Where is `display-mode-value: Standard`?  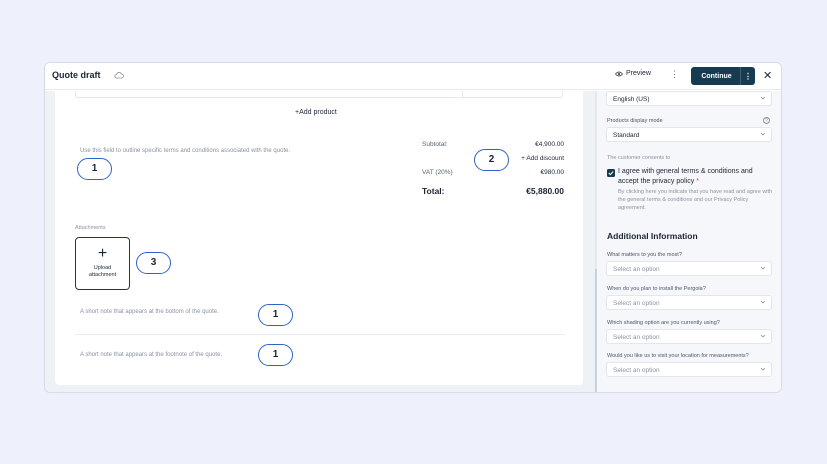
display-mode-value: Standard is located at coordinates (626, 135).